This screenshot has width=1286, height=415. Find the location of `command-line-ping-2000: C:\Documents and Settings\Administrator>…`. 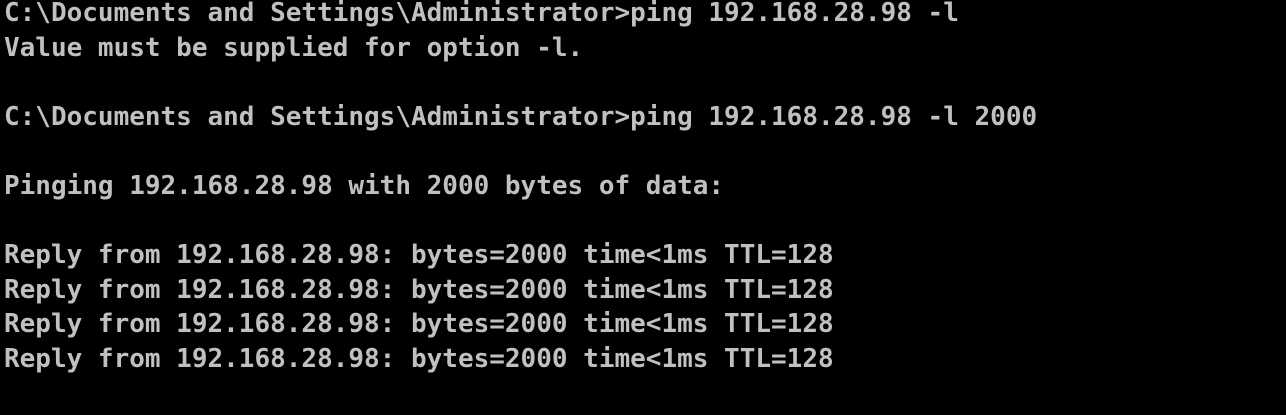

command-line-ping-2000: C:\Documents and Settings\Administrator>… is located at coordinates (521, 116).